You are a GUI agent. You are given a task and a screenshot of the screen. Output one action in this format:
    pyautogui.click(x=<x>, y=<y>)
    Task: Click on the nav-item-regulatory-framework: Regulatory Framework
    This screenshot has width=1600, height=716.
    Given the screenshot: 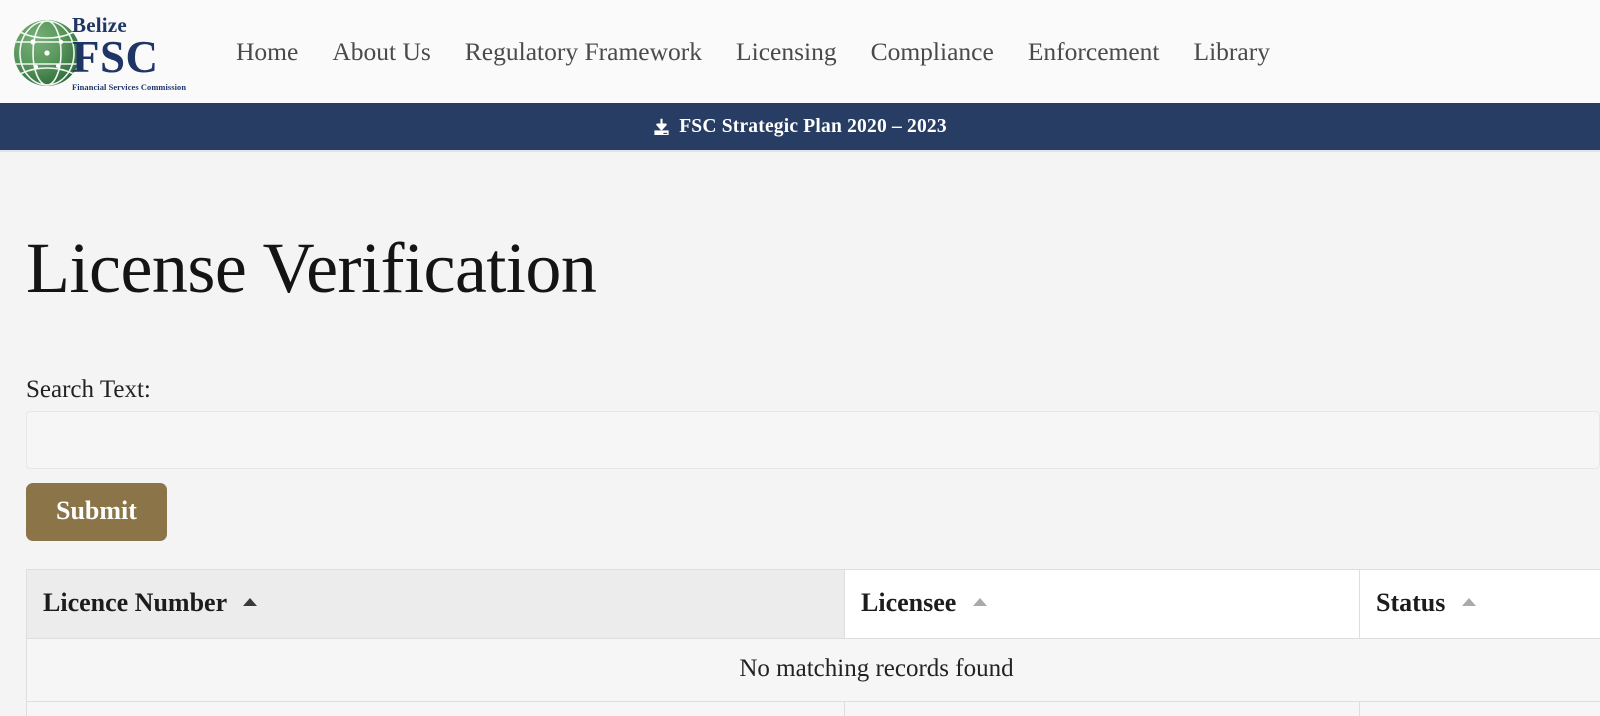 What is the action you would take?
    pyautogui.click(x=600, y=52)
    